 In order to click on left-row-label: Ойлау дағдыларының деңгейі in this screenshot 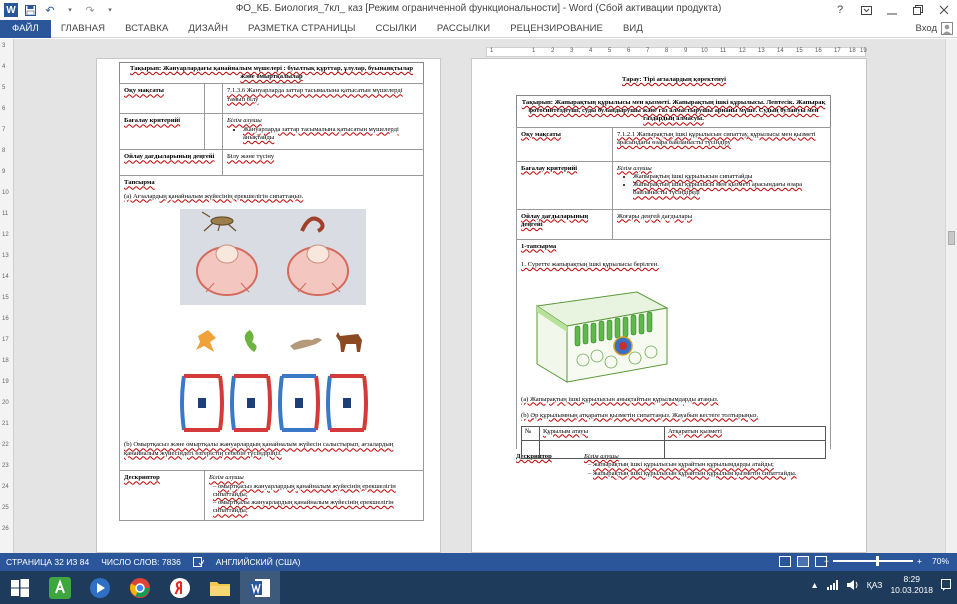, I will do `click(171, 163)`.